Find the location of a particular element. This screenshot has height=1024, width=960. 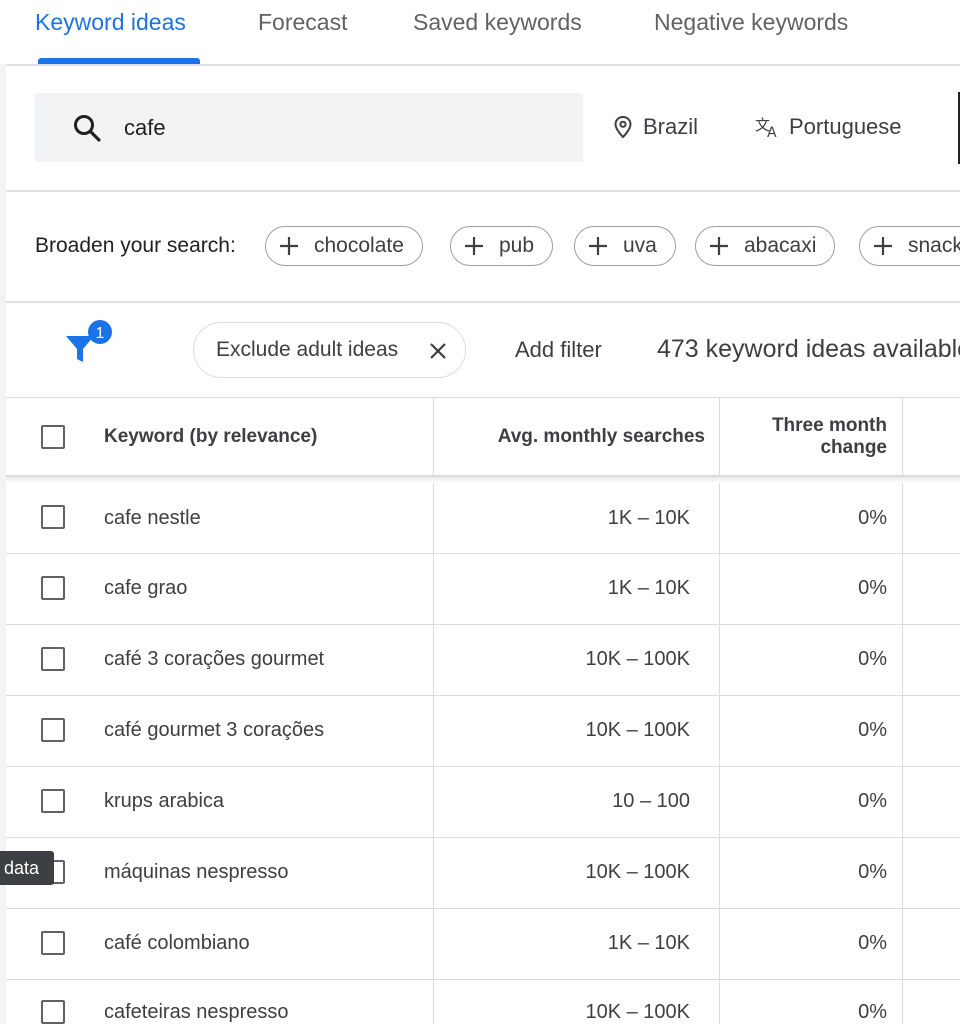

table-row: café colombiano 1K – 10K 0% is located at coordinates (483, 944).